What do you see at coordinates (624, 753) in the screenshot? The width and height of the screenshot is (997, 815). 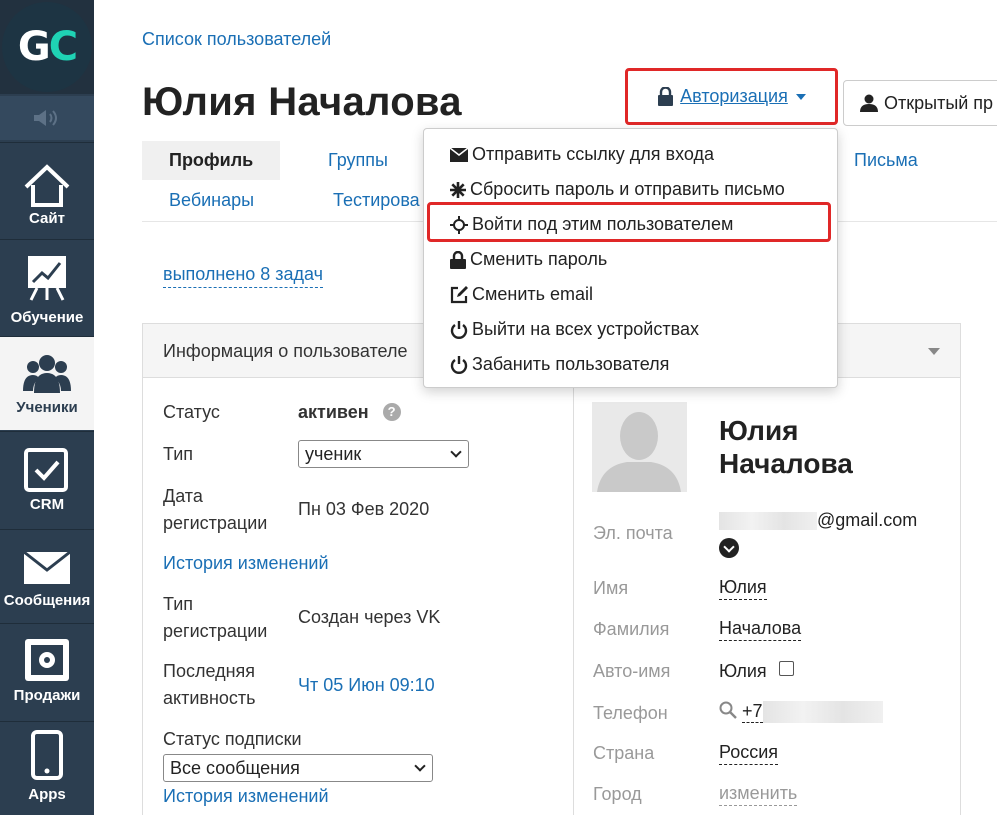 I see `country-label: Страна` at bounding box center [624, 753].